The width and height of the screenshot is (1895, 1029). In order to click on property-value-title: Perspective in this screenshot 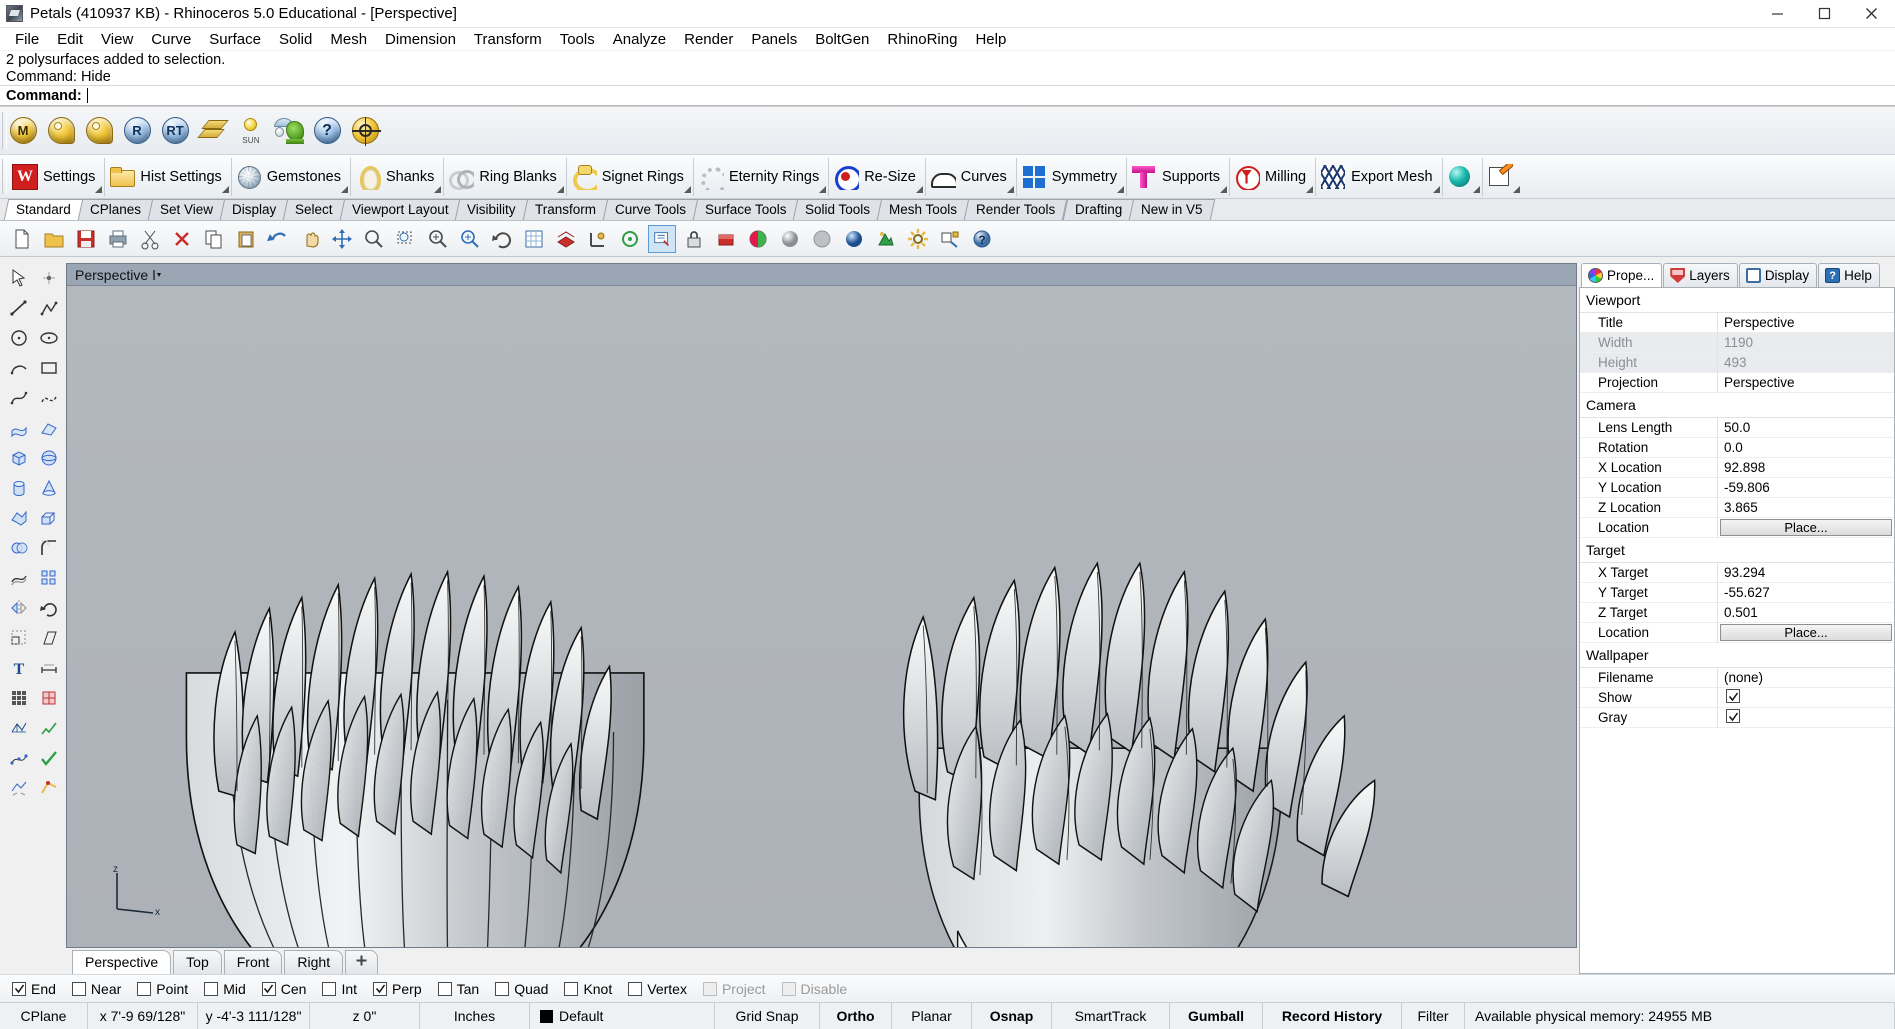, I will do `click(1806, 323)`.